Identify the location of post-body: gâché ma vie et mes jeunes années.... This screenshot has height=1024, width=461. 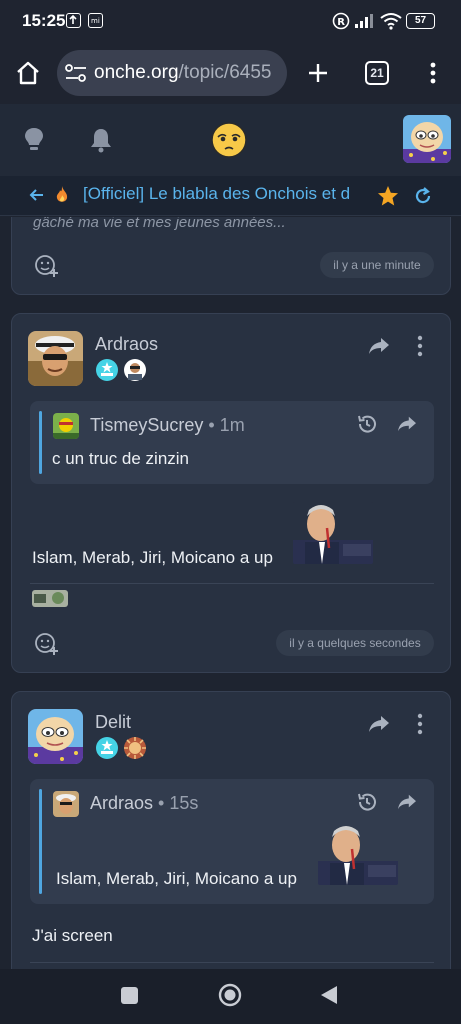
(159, 224).